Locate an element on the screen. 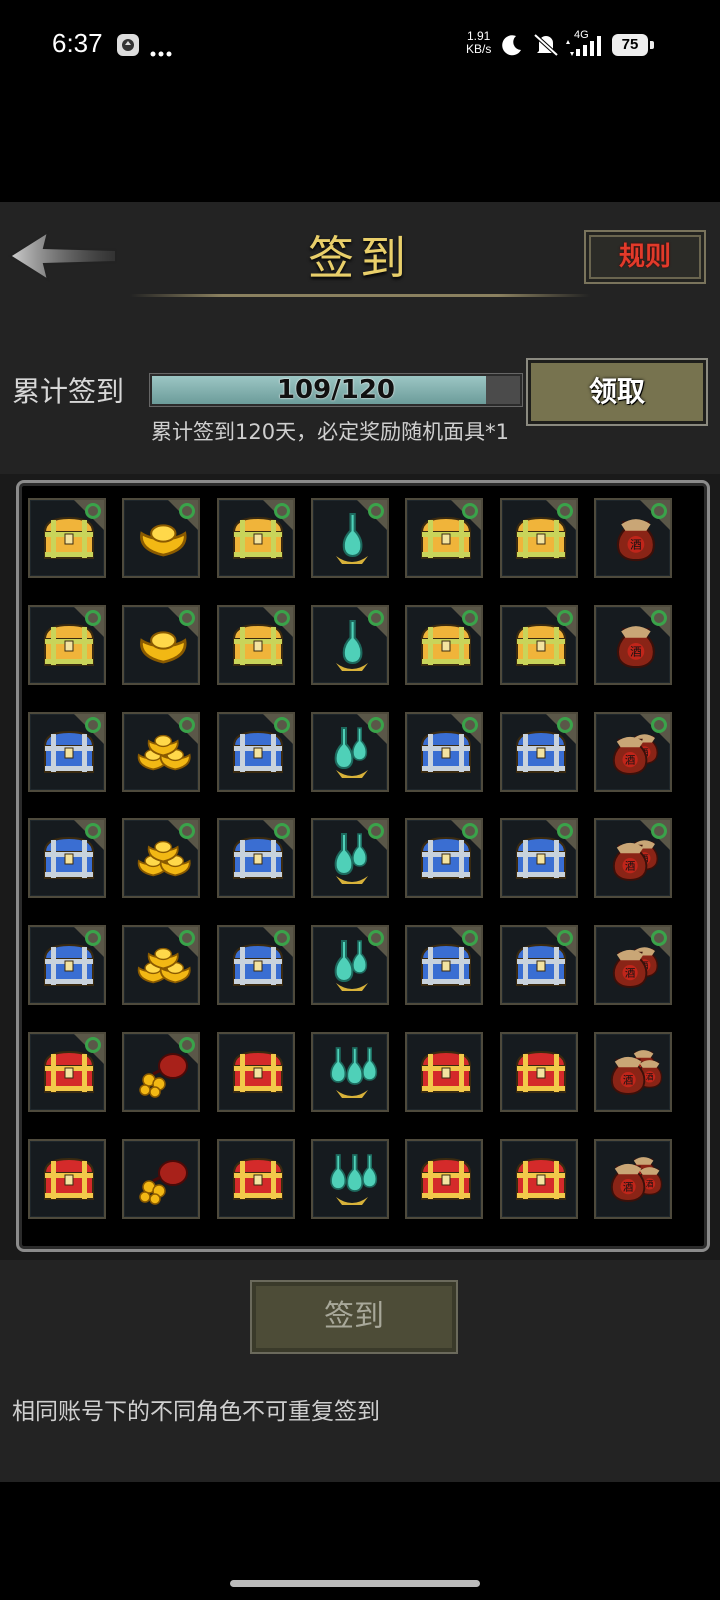 The height and width of the screenshot is (1600, 720). signin-progress-bar: 109/120 is located at coordinates (336, 390).